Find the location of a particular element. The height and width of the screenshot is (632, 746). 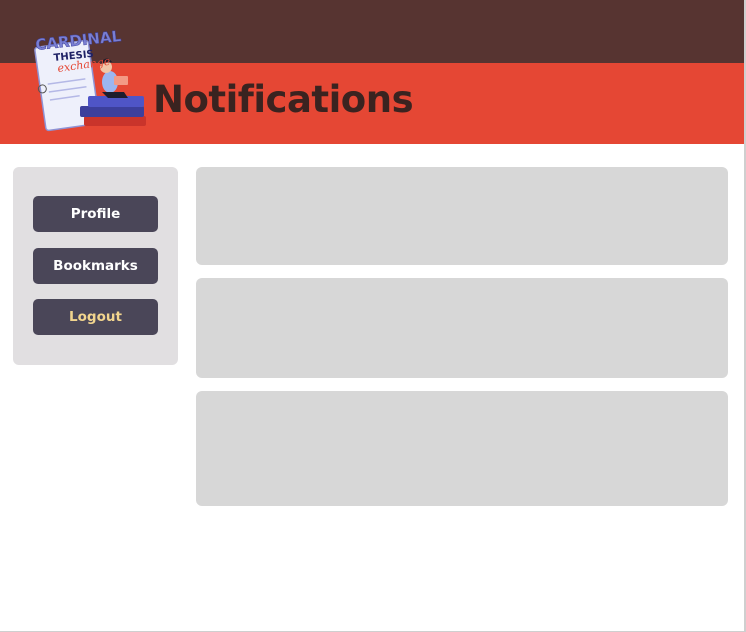

sidebar: Profile Bookmarks Logout is located at coordinates (95, 266).